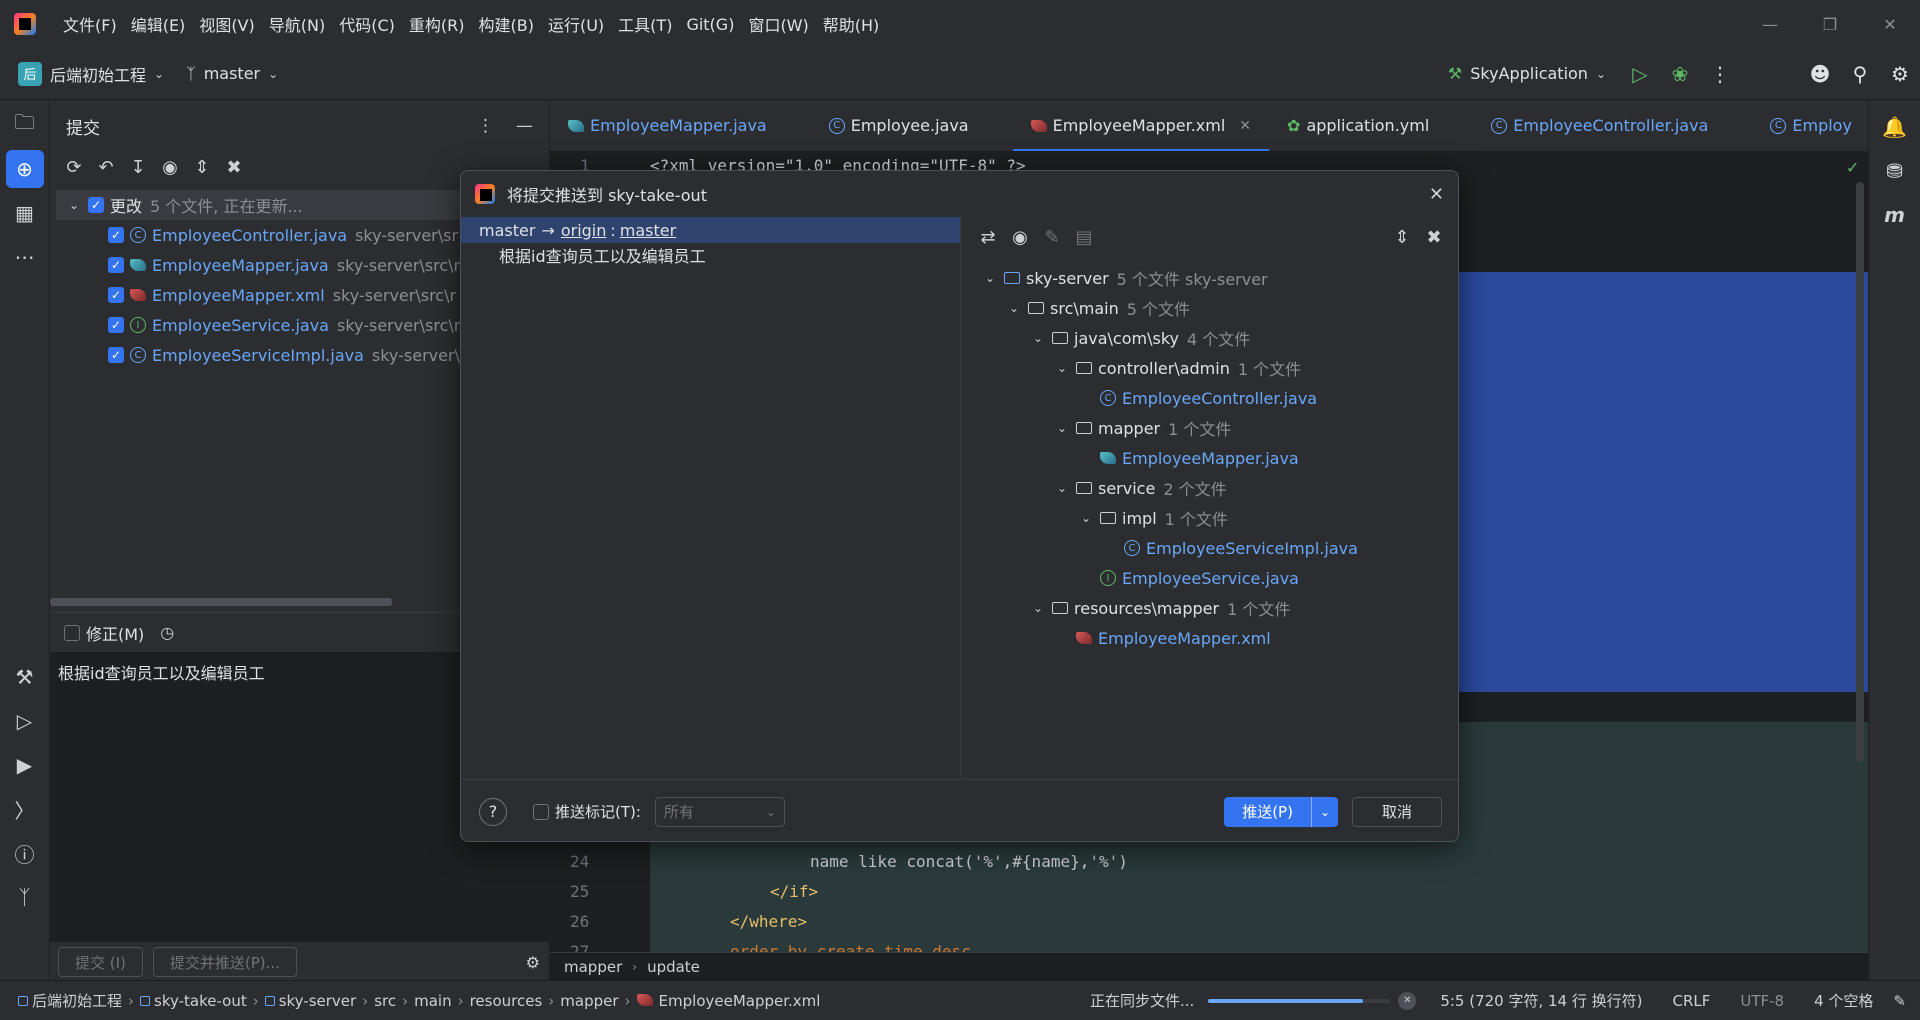  Describe the element at coordinates (90, 24) in the screenshot. I see `menu-file: 文件(F)` at that location.